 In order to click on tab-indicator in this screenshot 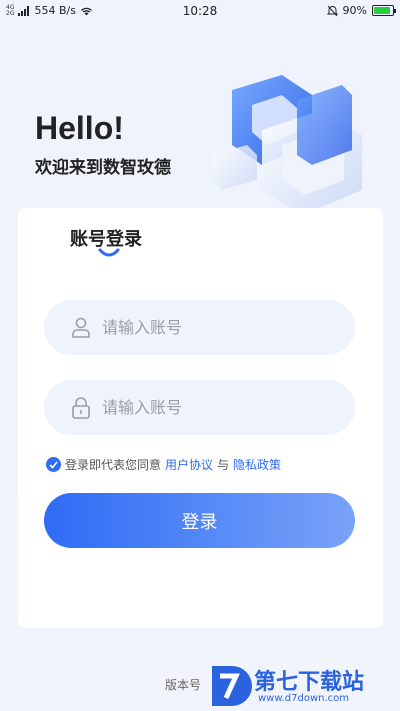, I will do `click(109, 252)`.